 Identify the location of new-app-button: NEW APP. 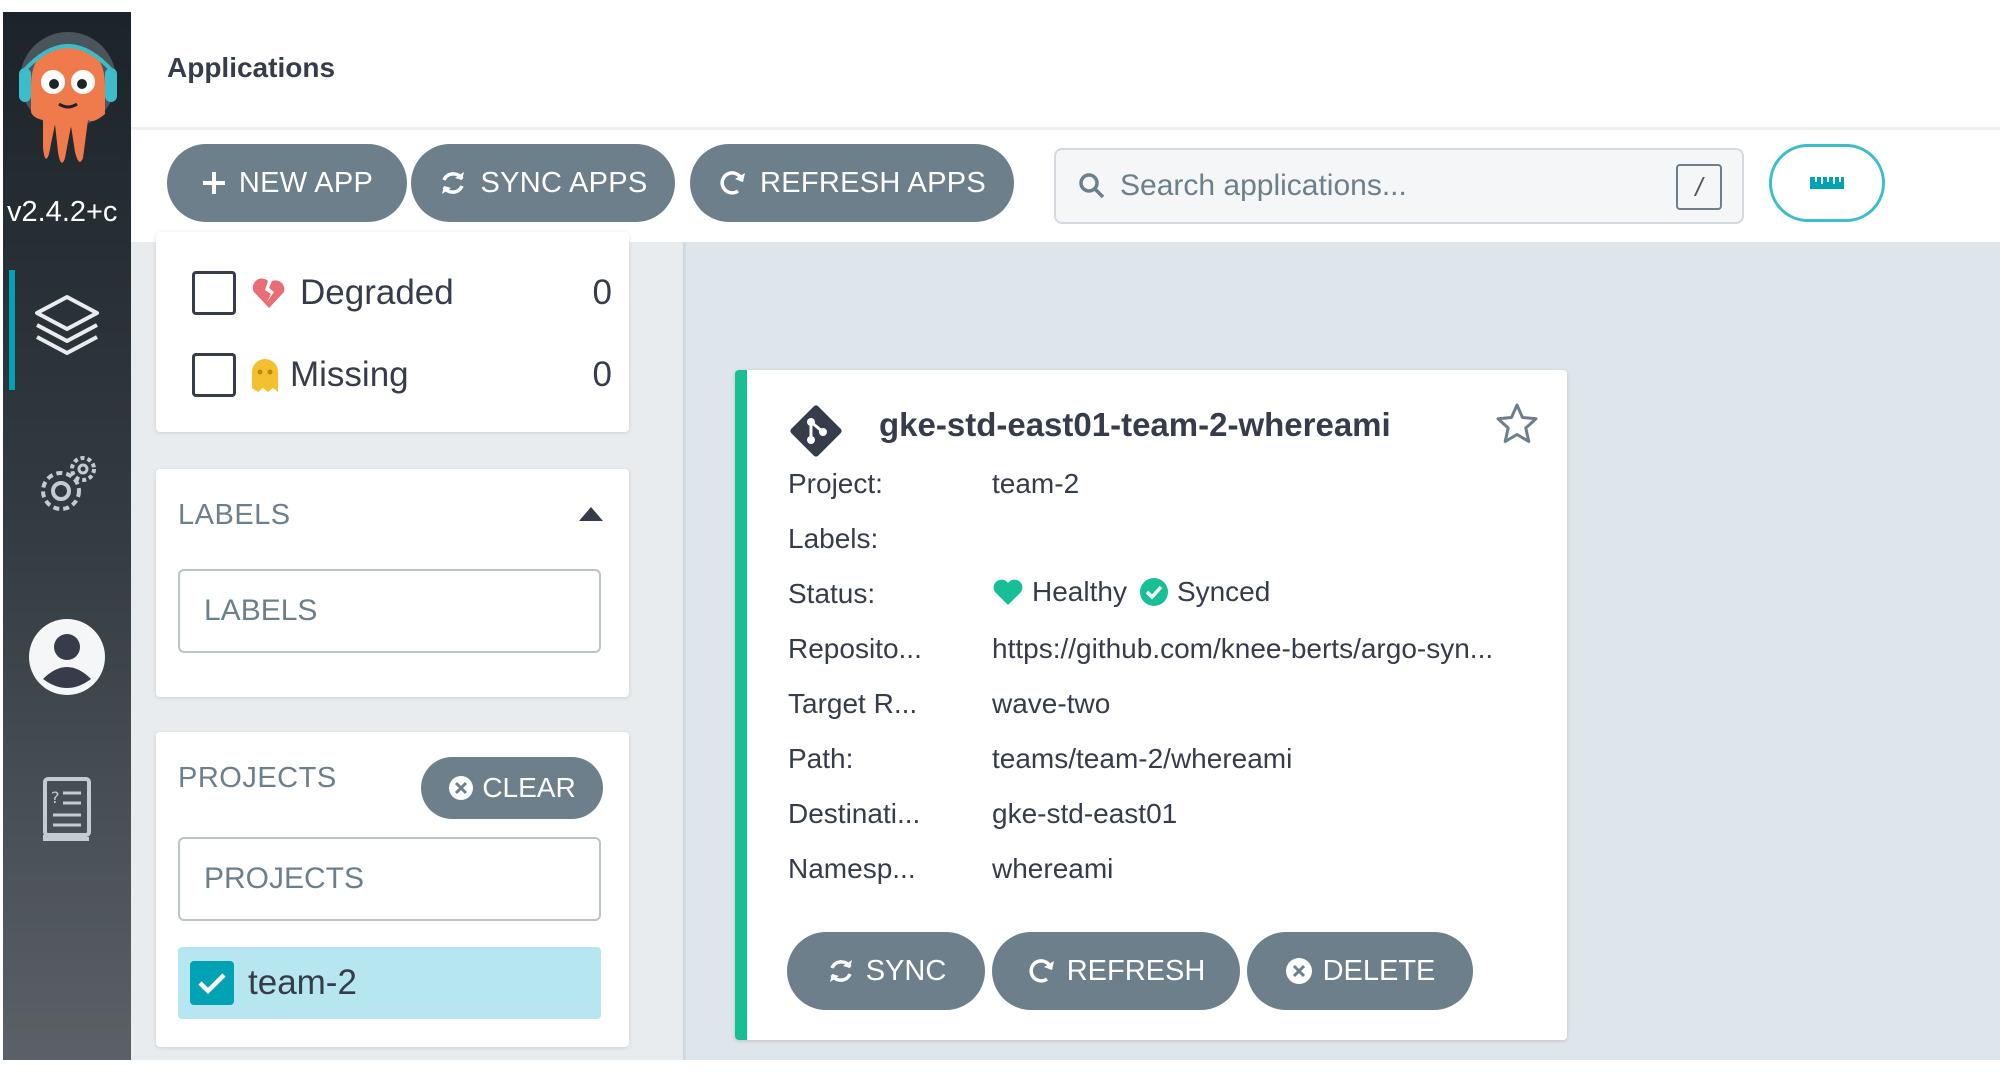
(287, 183).